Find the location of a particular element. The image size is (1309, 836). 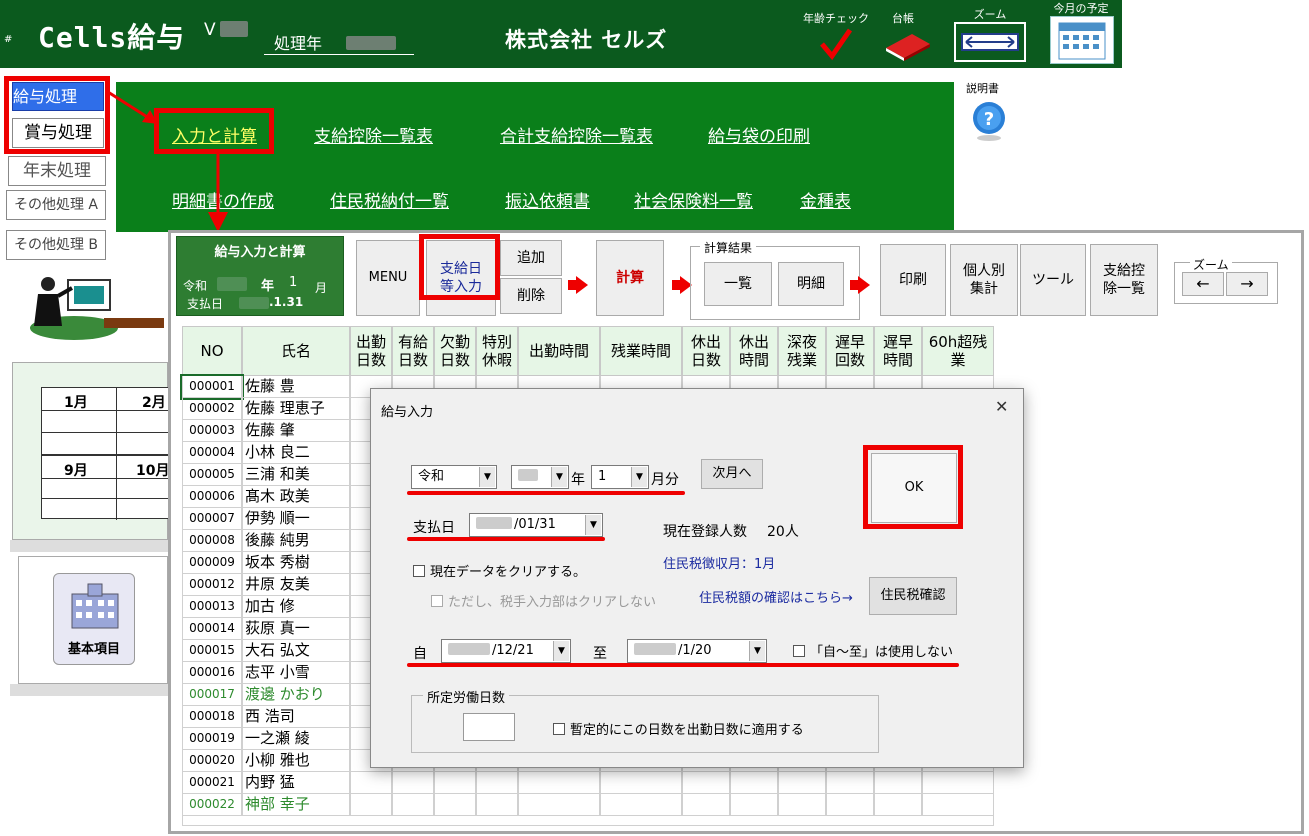

employee-no: 000001 is located at coordinates (212, 387).